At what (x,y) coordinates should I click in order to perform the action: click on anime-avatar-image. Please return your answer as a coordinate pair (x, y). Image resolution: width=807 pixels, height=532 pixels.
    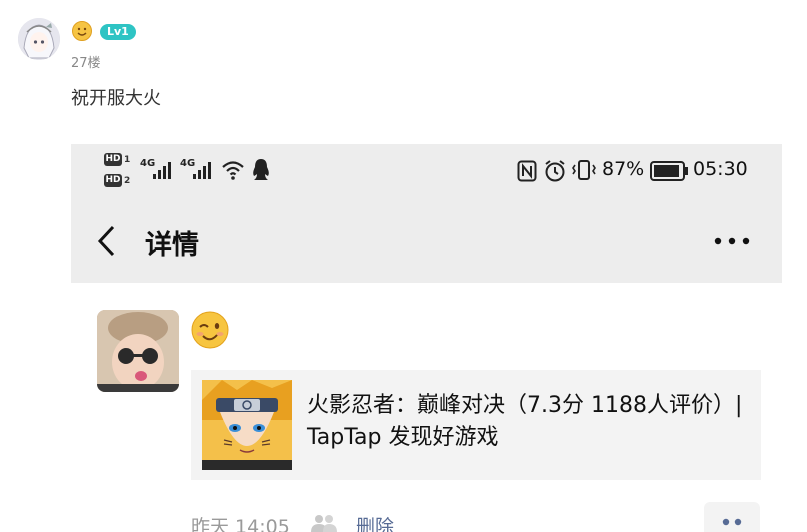
    Looking at the image, I should click on (39, 39).